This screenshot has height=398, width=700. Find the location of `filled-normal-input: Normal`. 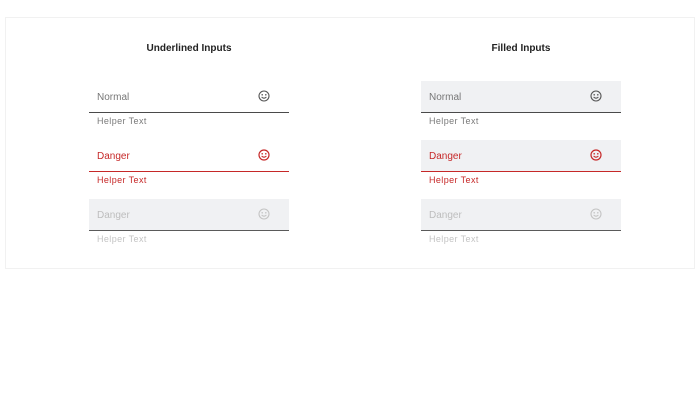

filled-normal-input: Normal is located at coordinates (521, 97).